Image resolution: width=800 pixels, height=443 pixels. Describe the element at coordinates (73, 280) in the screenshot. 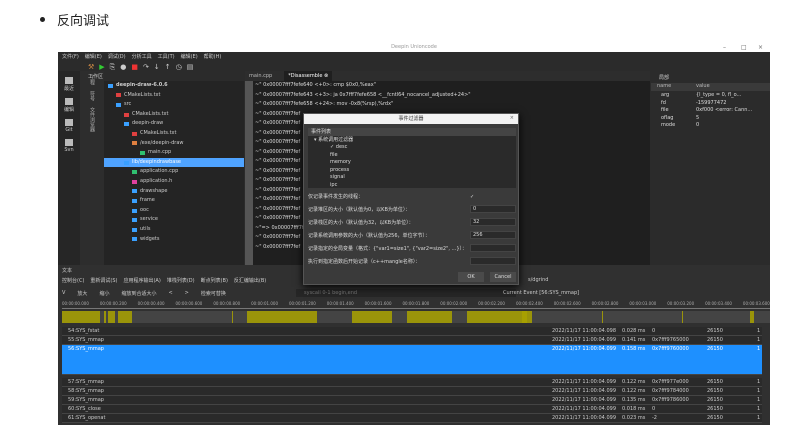

I see `bottom-tab: 控制台(C)` at that location.